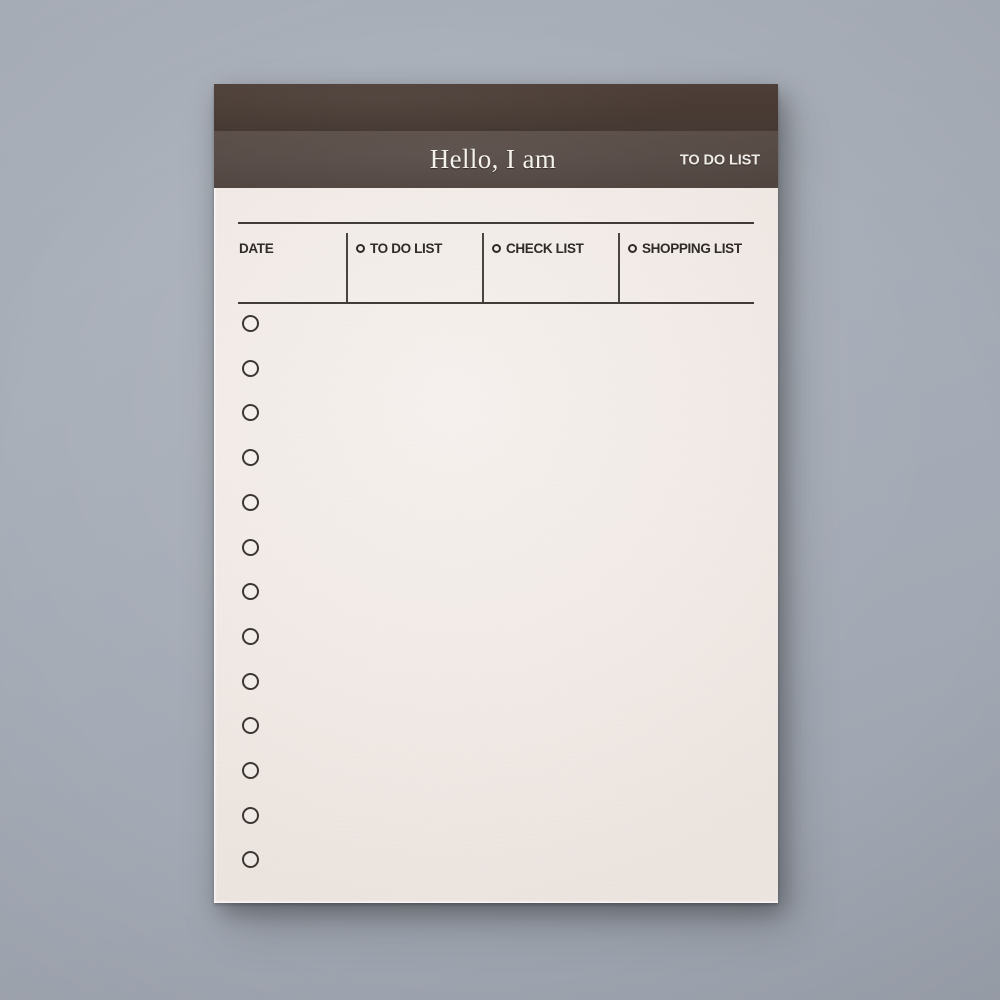 The width and height of the screenshot is (1000, 1000). I want to click on column-header-check-list: CHECK LIST, so click(538, 248).